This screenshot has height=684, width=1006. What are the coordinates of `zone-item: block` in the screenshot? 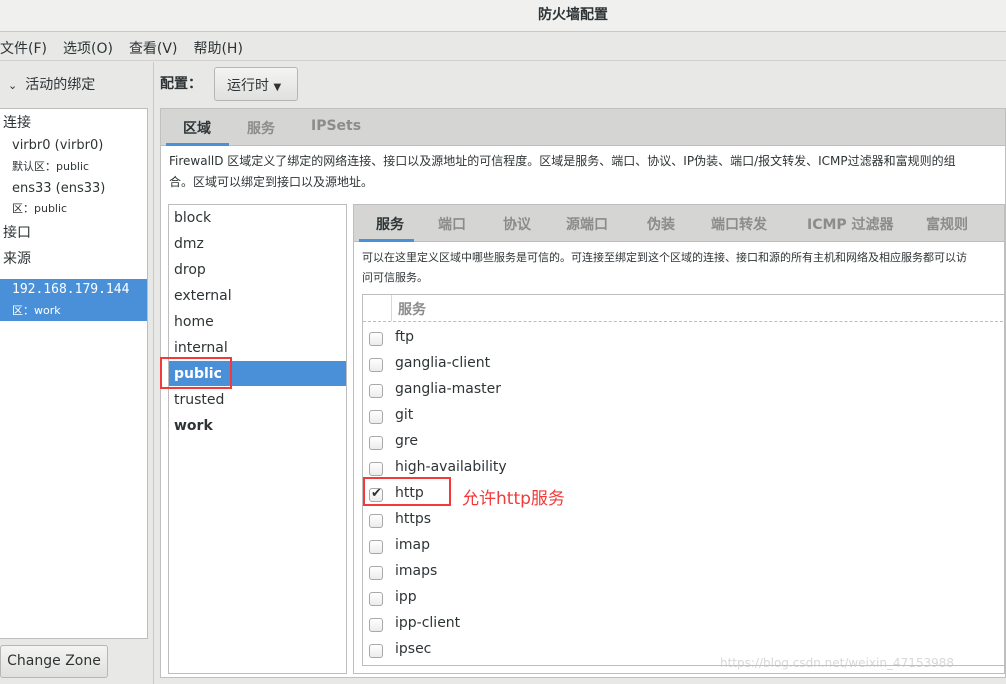 It's located at (192, 218).